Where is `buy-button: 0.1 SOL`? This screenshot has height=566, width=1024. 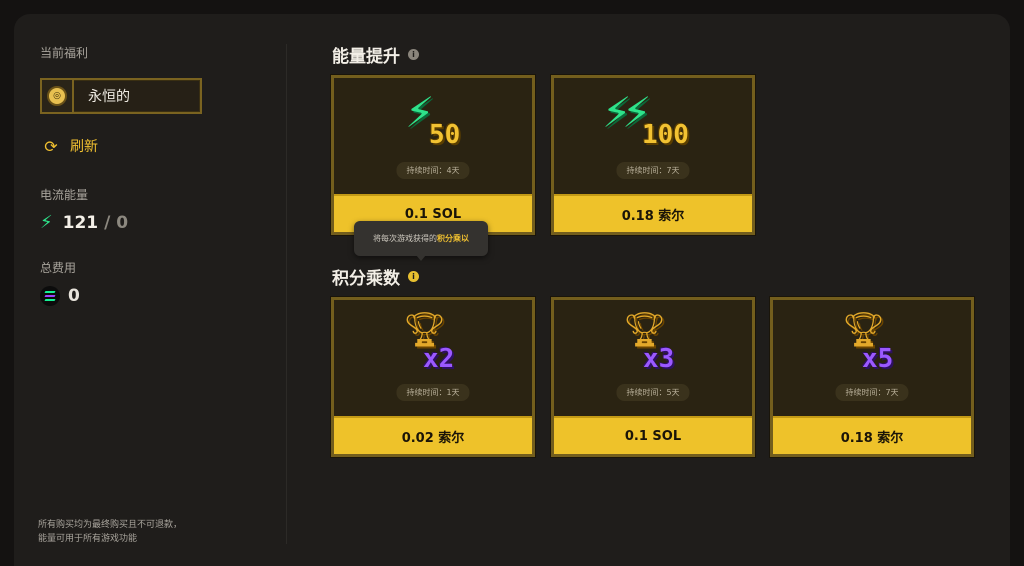 buy-button: 0.1 SOL is located at coordinates (653, 435).